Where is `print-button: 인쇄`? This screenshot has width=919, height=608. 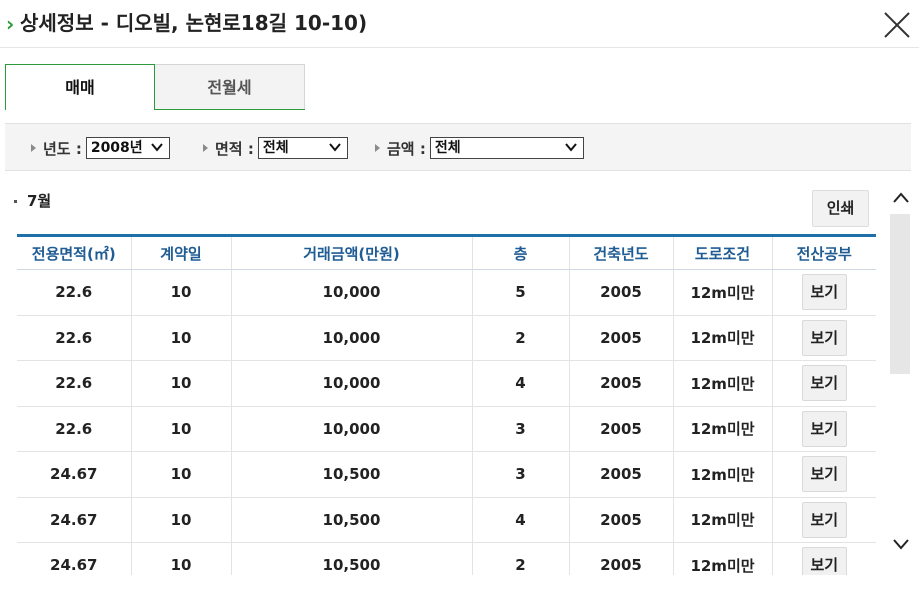
print-button: 인쇄 is located at coordinates (840, 208).